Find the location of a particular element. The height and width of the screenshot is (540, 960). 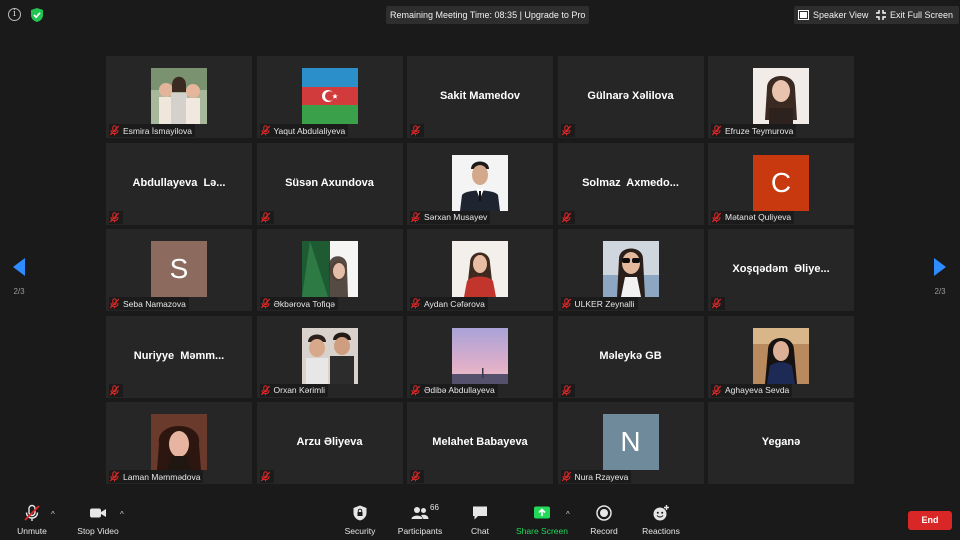

participant-display-name: Sakit Mamedov is located at coordinates (480, 96).